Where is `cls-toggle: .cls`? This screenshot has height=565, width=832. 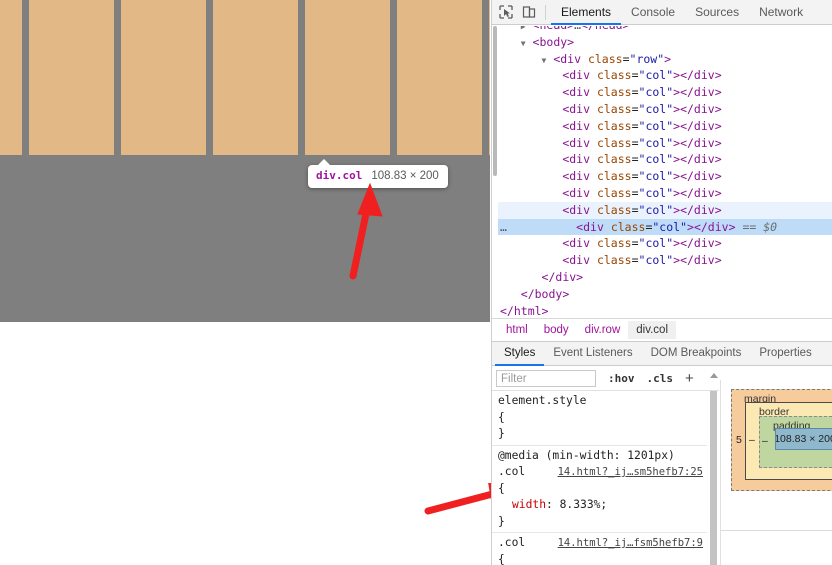 cls-toggle: .cls is located at coordinates (660, 378).